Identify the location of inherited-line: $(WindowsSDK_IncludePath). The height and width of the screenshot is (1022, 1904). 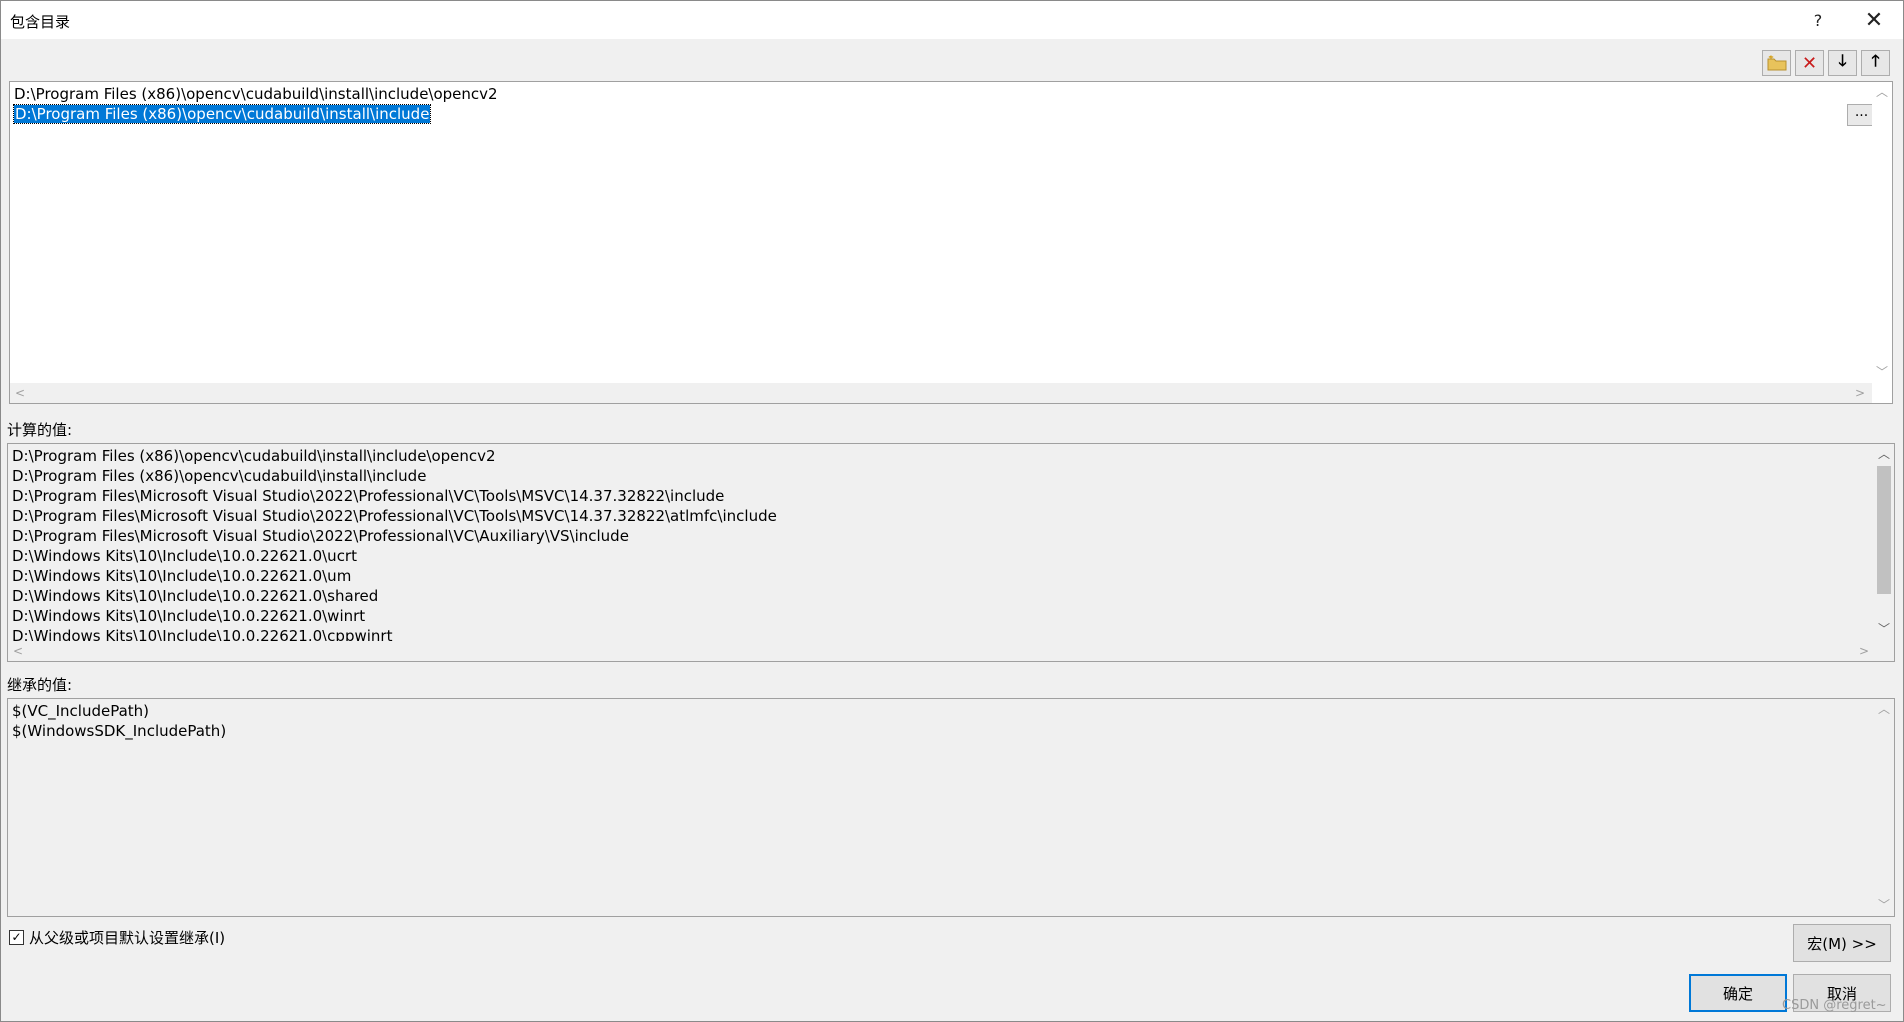
(119, 731).